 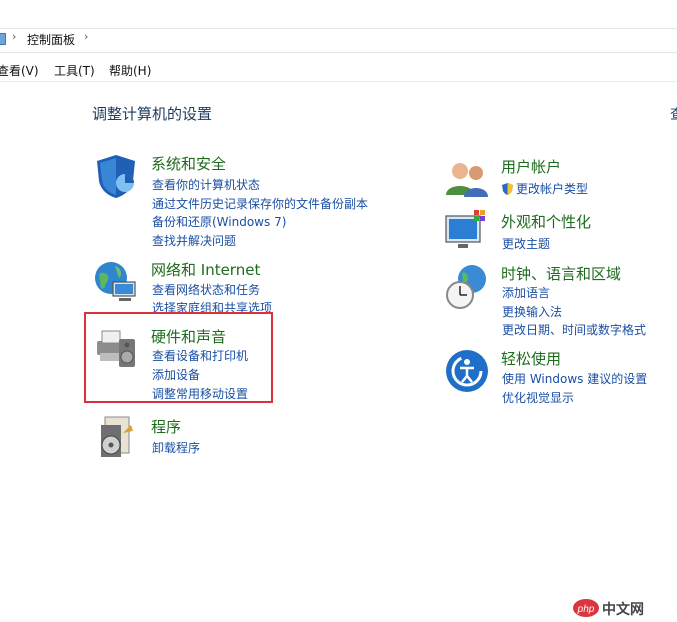 I want to click on menu-tools: 工具(T), so click(x=74, y=70).